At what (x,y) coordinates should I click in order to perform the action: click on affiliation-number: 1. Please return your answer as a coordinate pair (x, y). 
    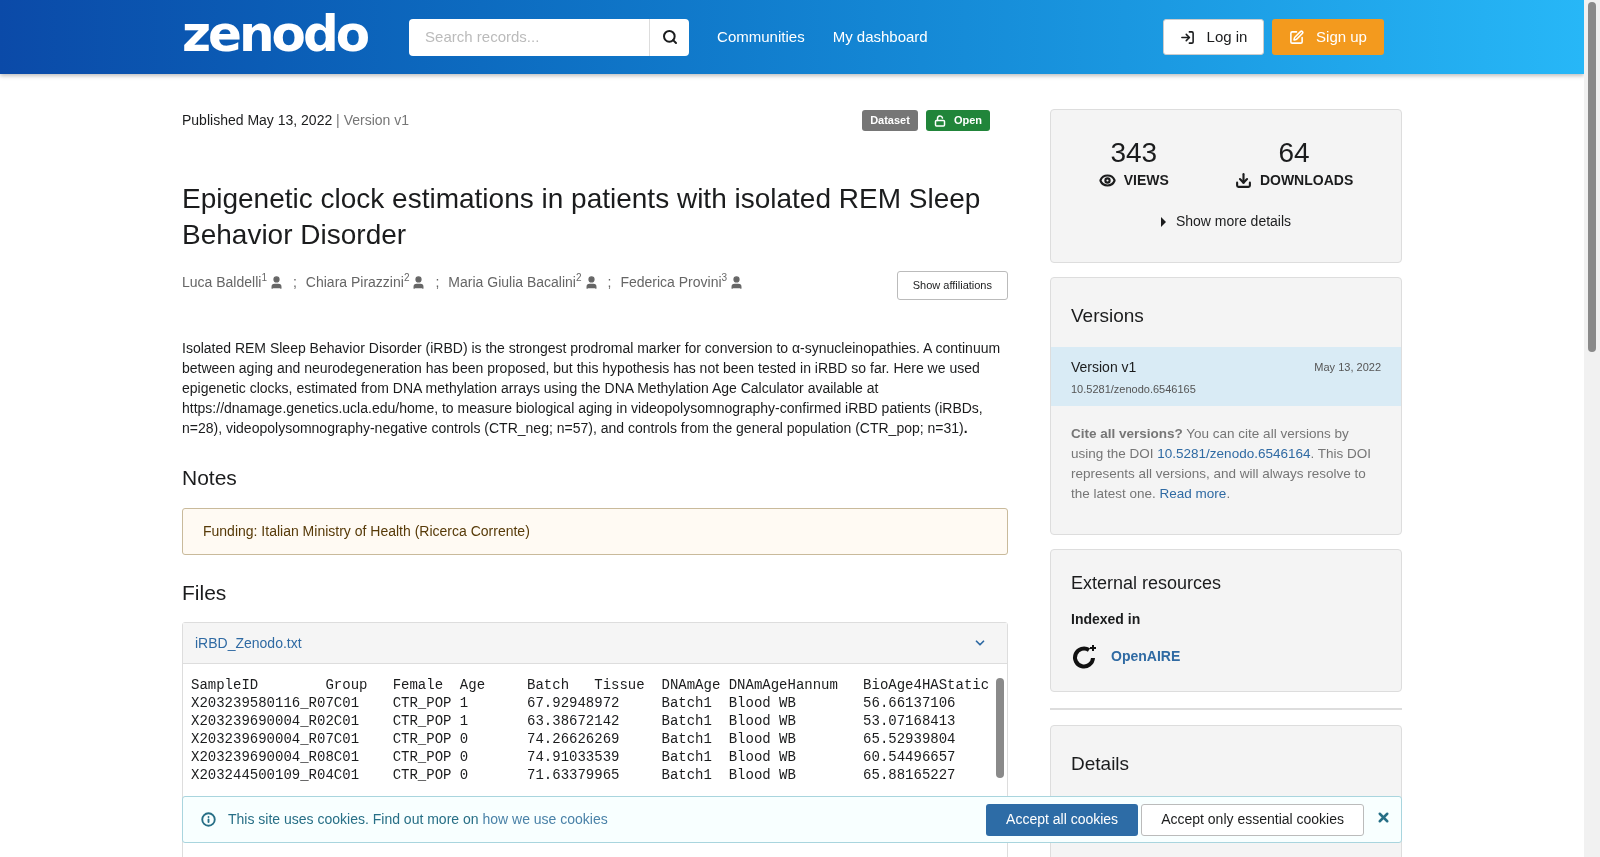
    Looking at the image, I should click on (264, 278).